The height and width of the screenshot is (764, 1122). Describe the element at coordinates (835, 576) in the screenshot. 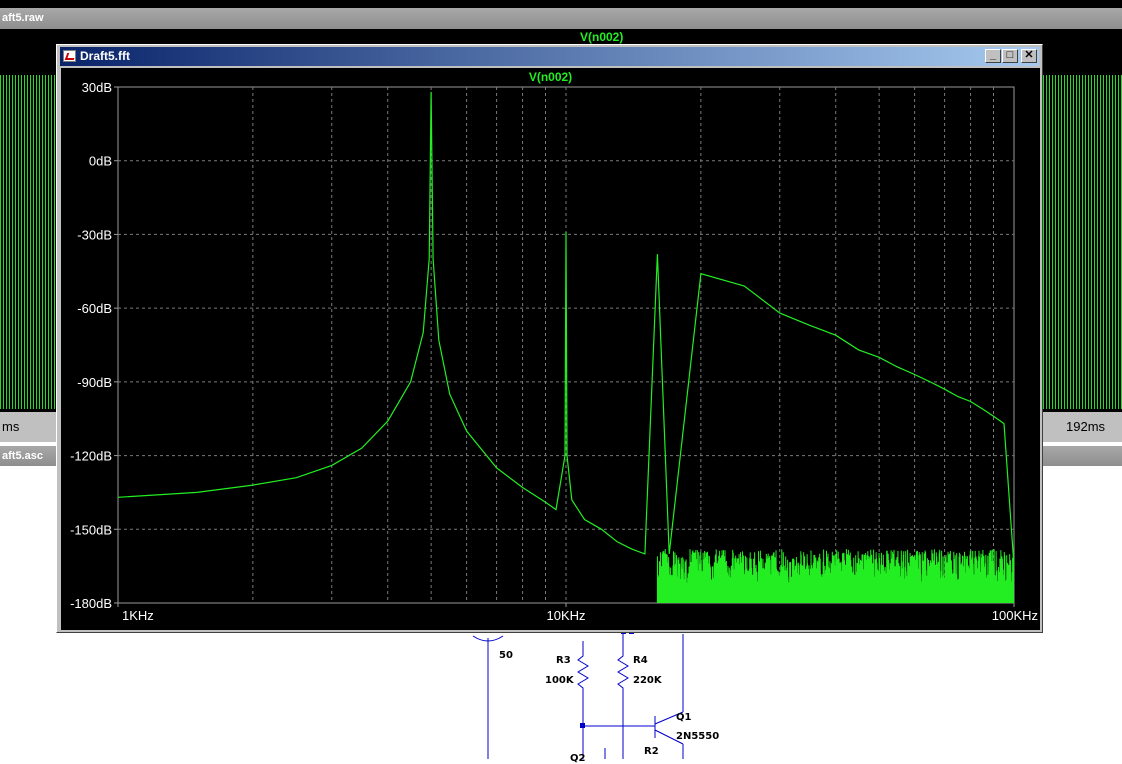

I see `noise-floor` at that location.